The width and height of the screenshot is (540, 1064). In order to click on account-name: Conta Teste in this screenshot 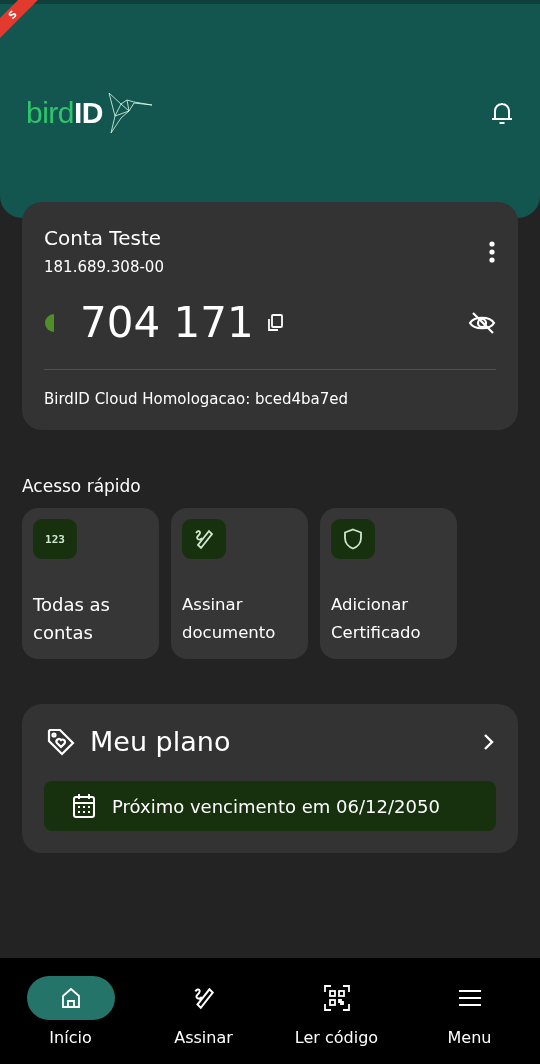, I will do `click(103, 238)`.